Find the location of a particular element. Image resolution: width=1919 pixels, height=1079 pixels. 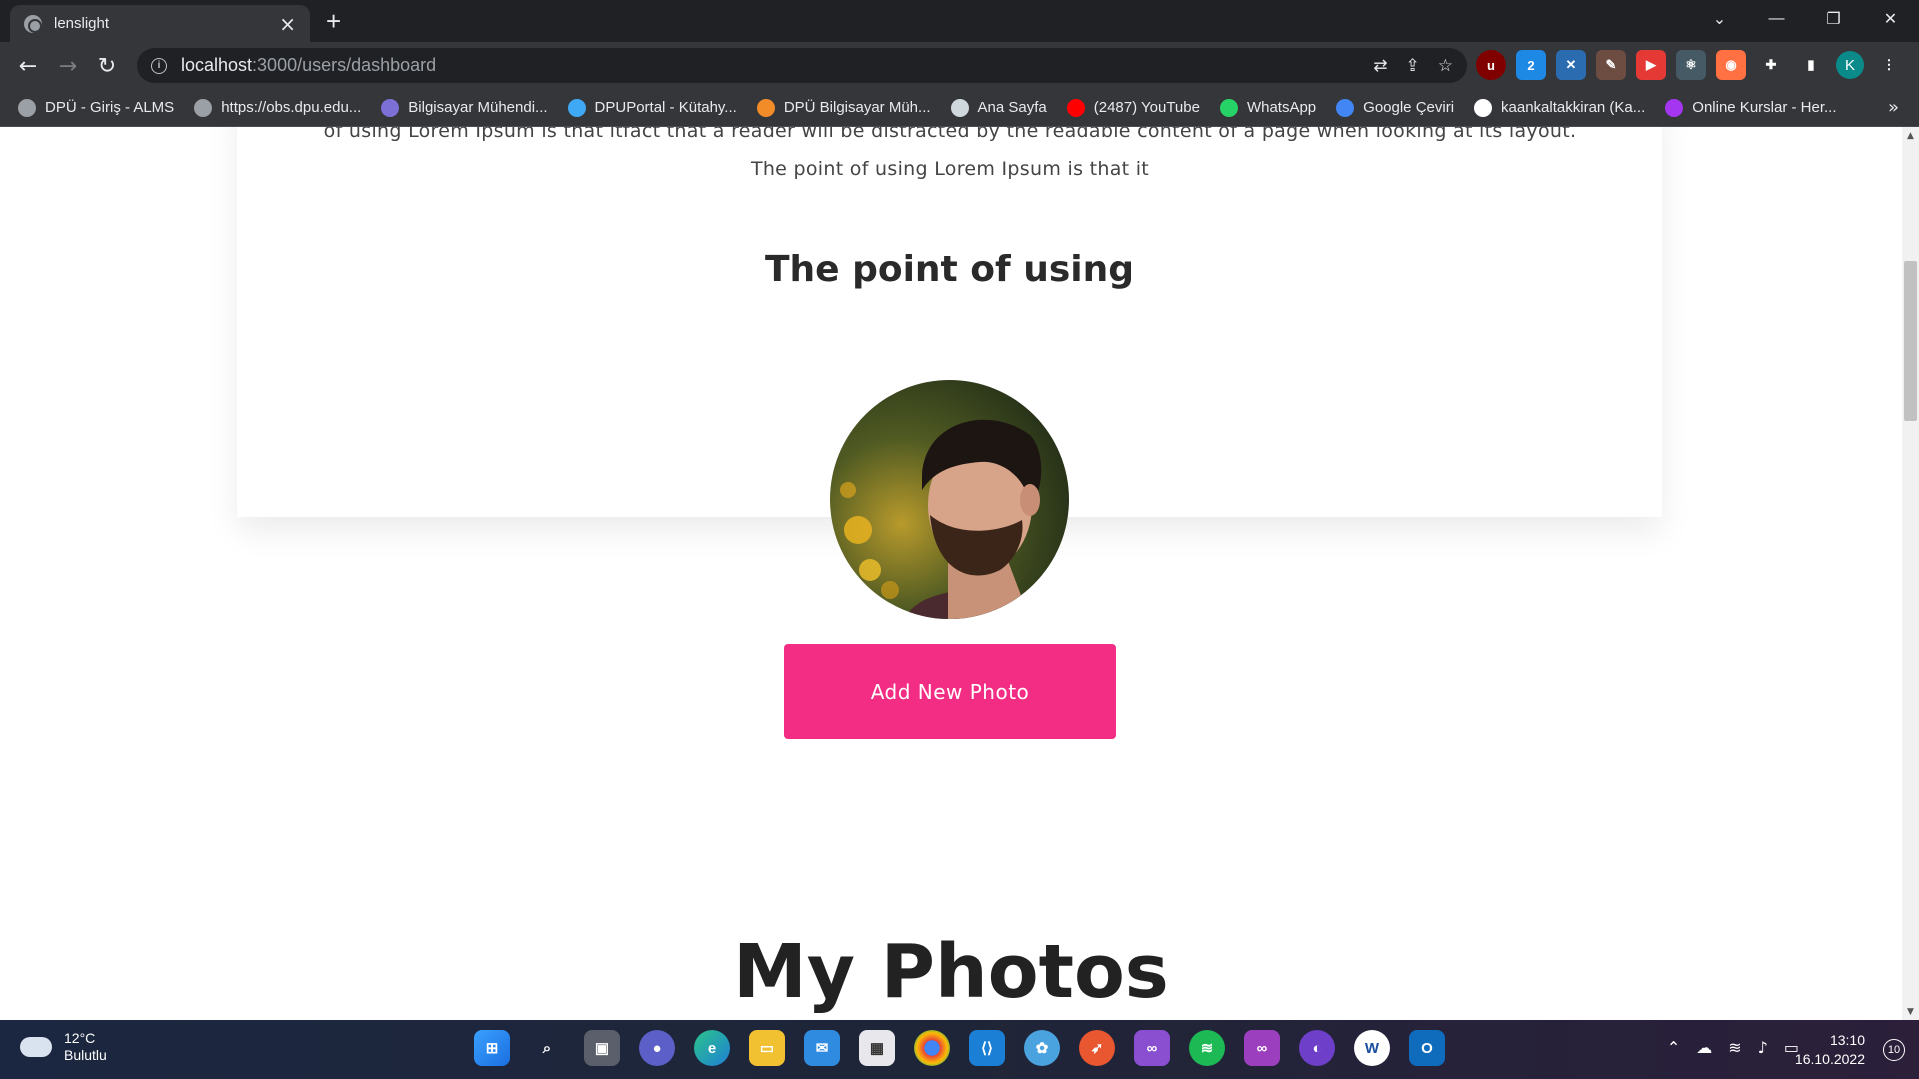

chevron-up-icon: ⌃ is located at coordinates (1673, 1047).